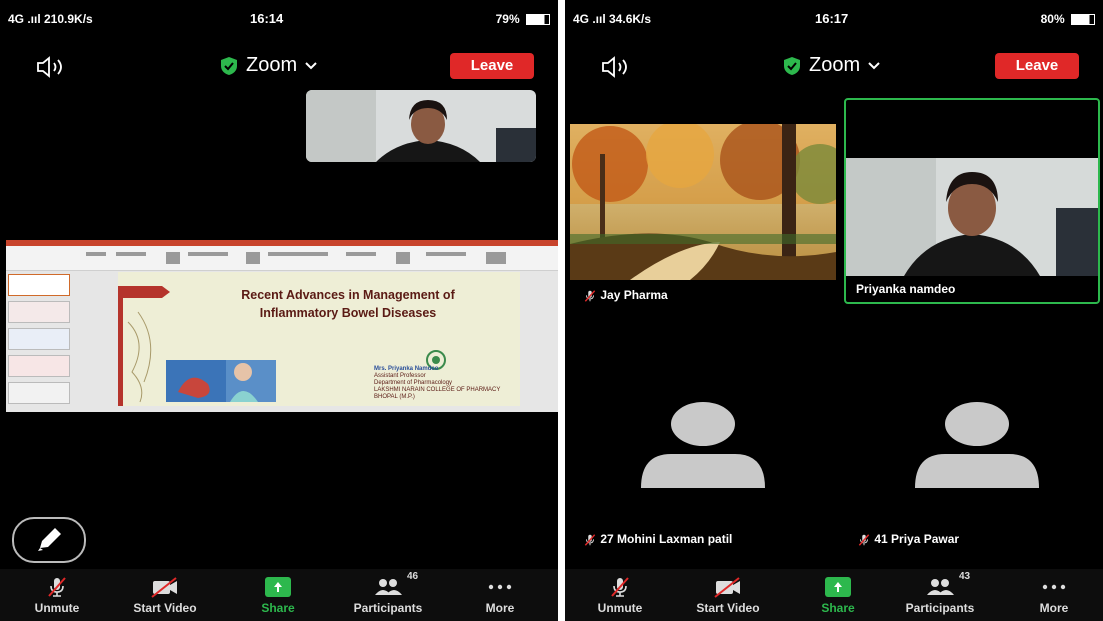 The image size is (1103, 621). Describe the element at coordinates (348, 295) in the screenshot. I see `slide-title-line: Recent Advances in Management of` at that location.